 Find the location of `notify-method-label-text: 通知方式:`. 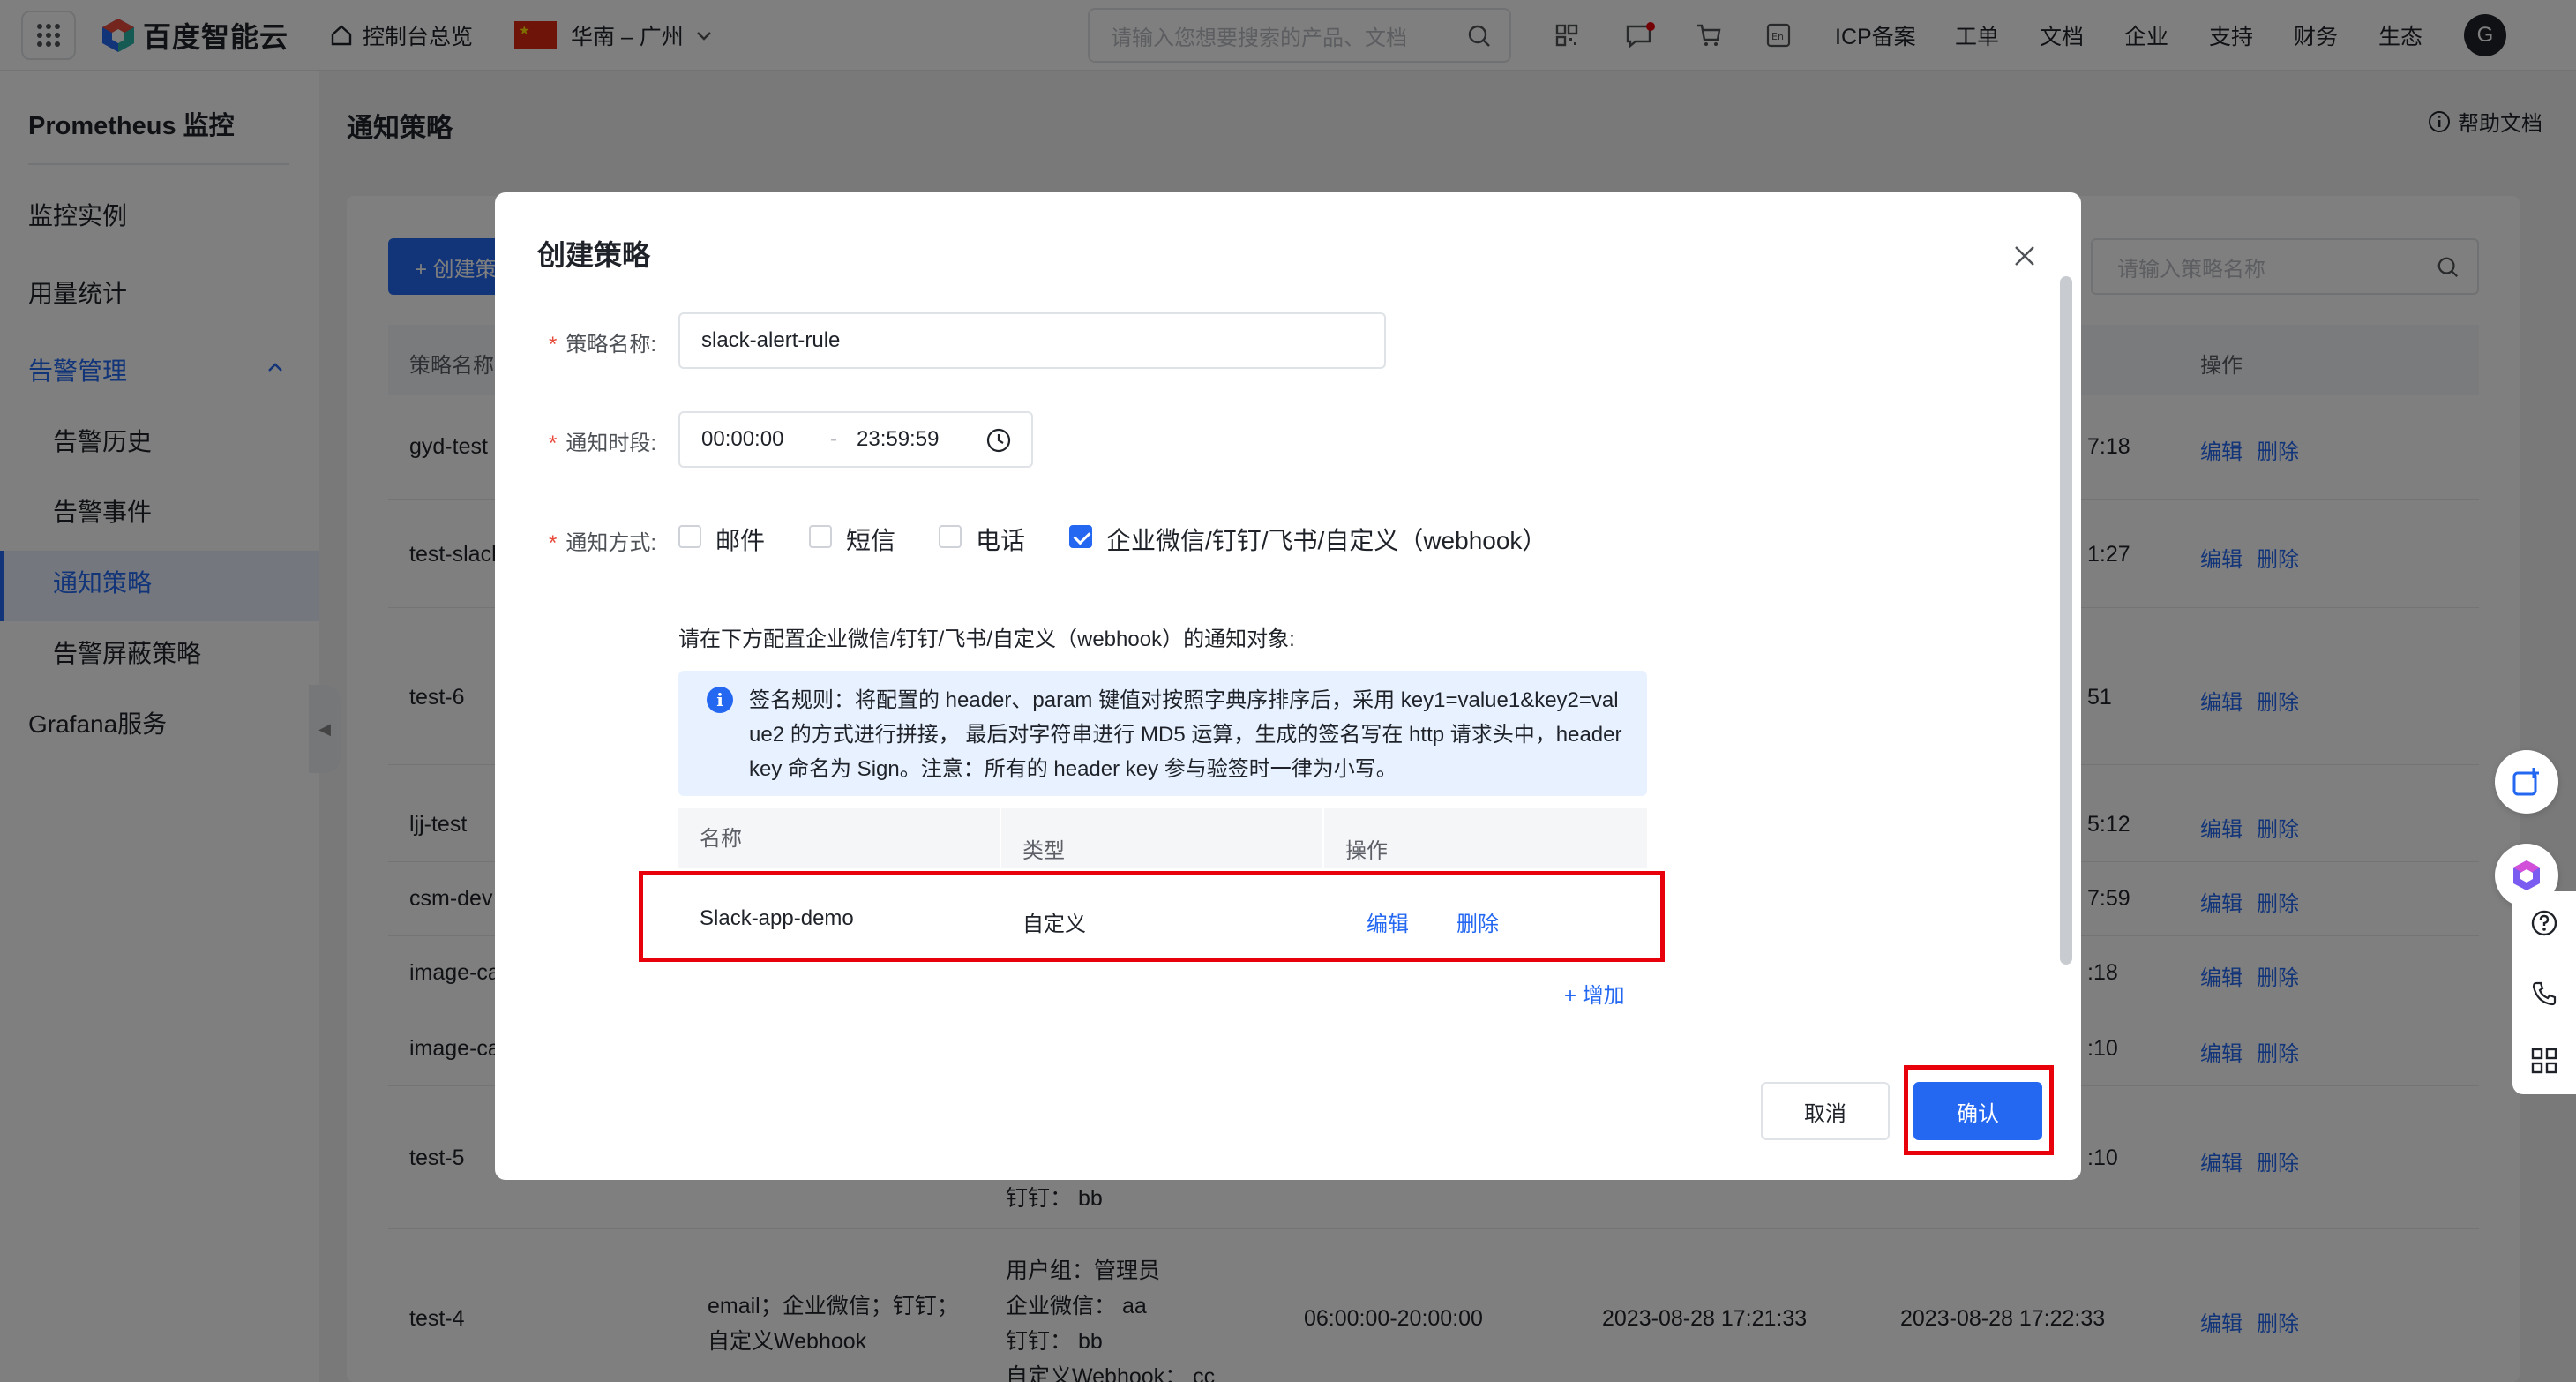

notify-method-label-text: 通知方式: is located at coordinates (611, 543).